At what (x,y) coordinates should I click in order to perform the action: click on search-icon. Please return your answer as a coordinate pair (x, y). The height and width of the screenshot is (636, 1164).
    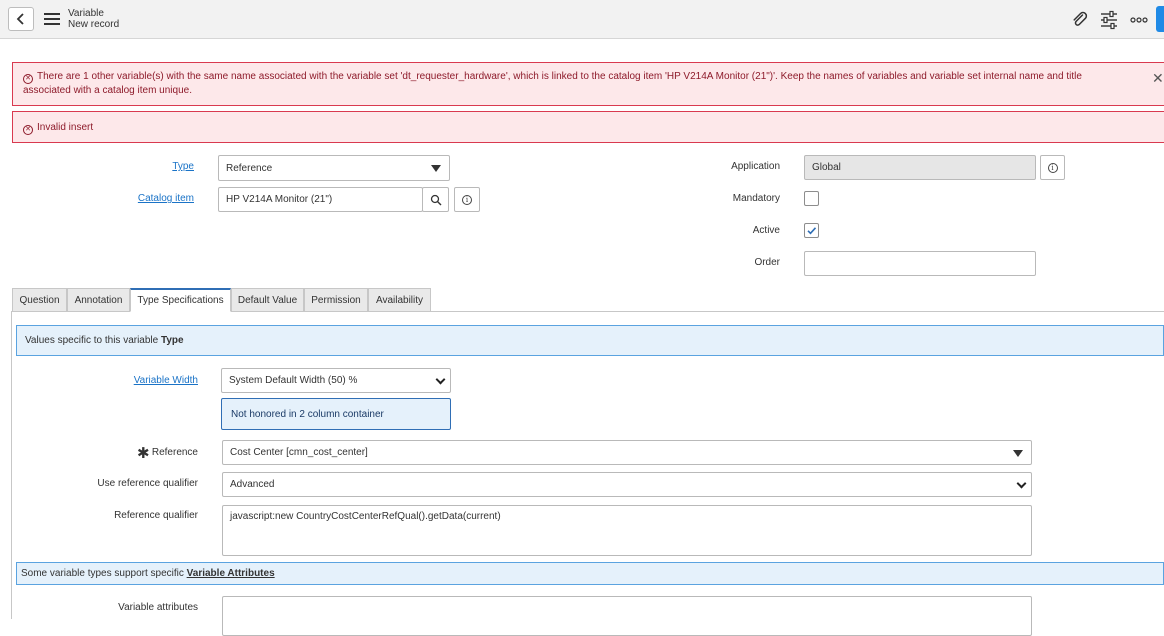
    Looking at the image, I should click on (435, 199).